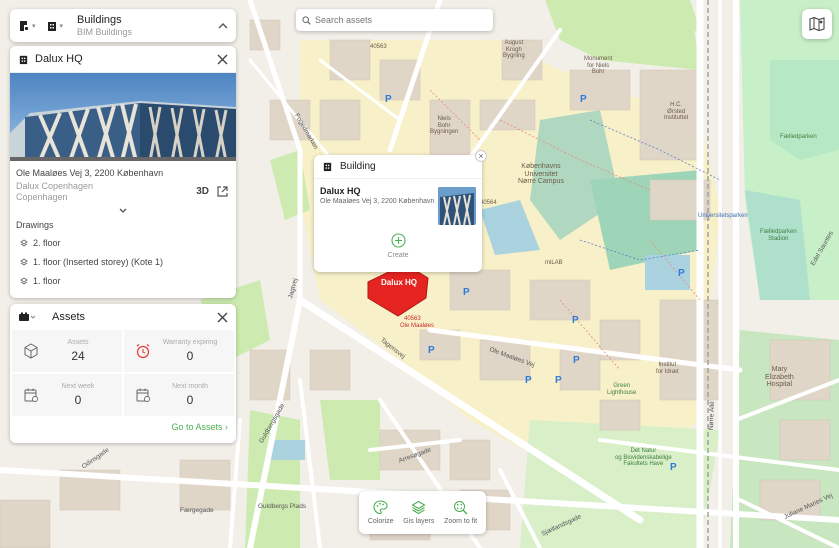 This screenshot has height=548, width=839. Describe the element at coordinates (398, 167) in the screenshot. I see `popup-header: Building` at that location.